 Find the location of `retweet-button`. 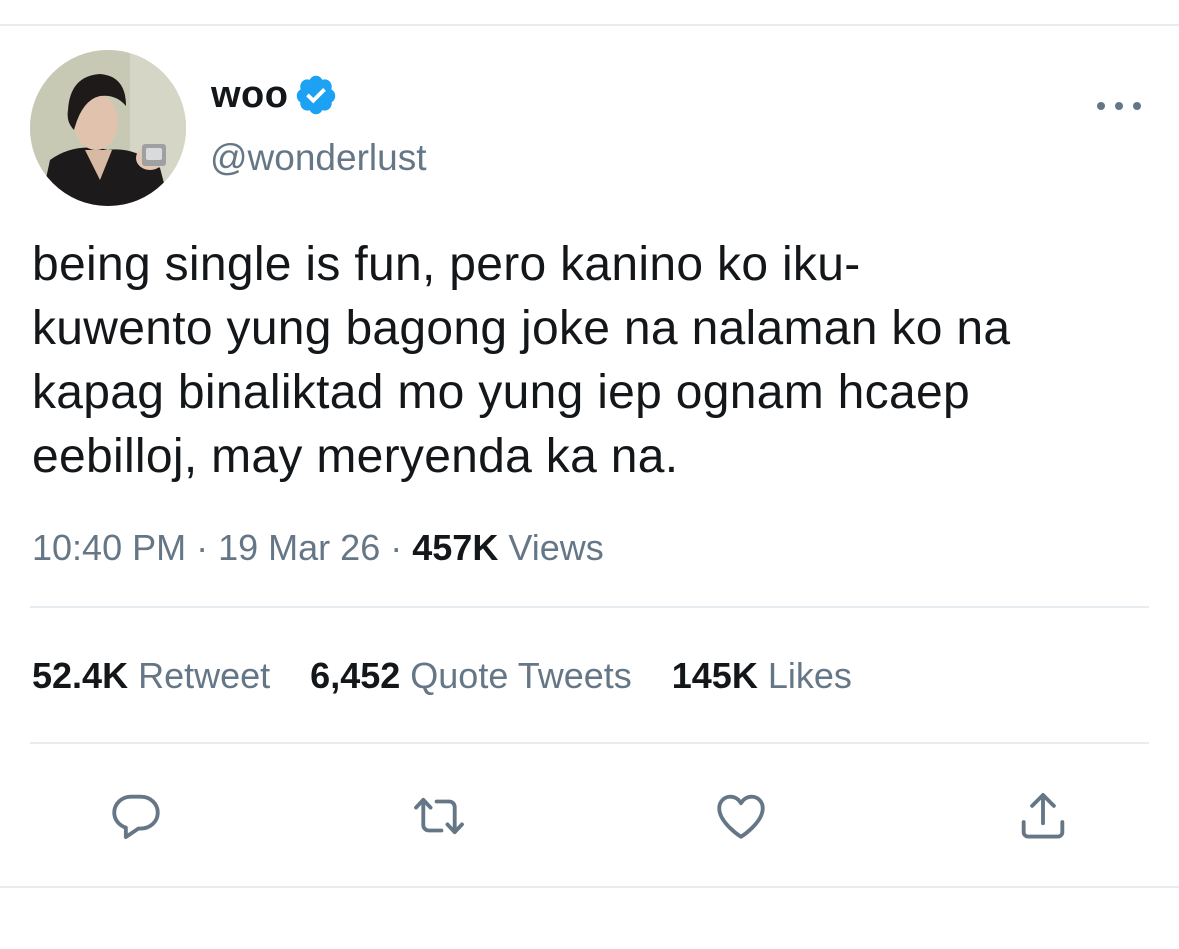

retweet-button is located at coordinates (439, 816).